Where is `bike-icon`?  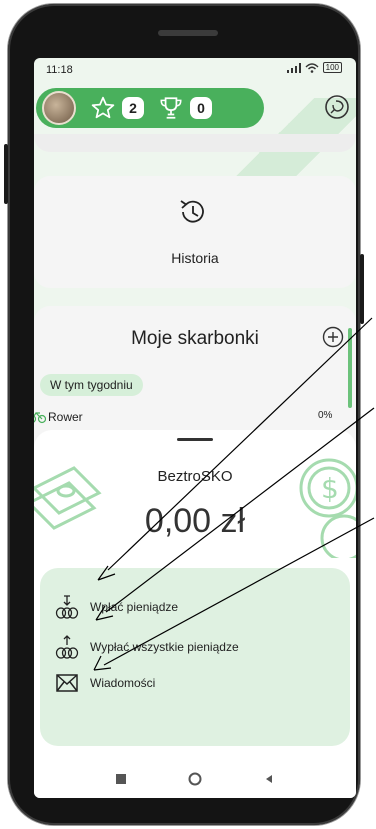
bike-icon is located at coordinates (40, 418).